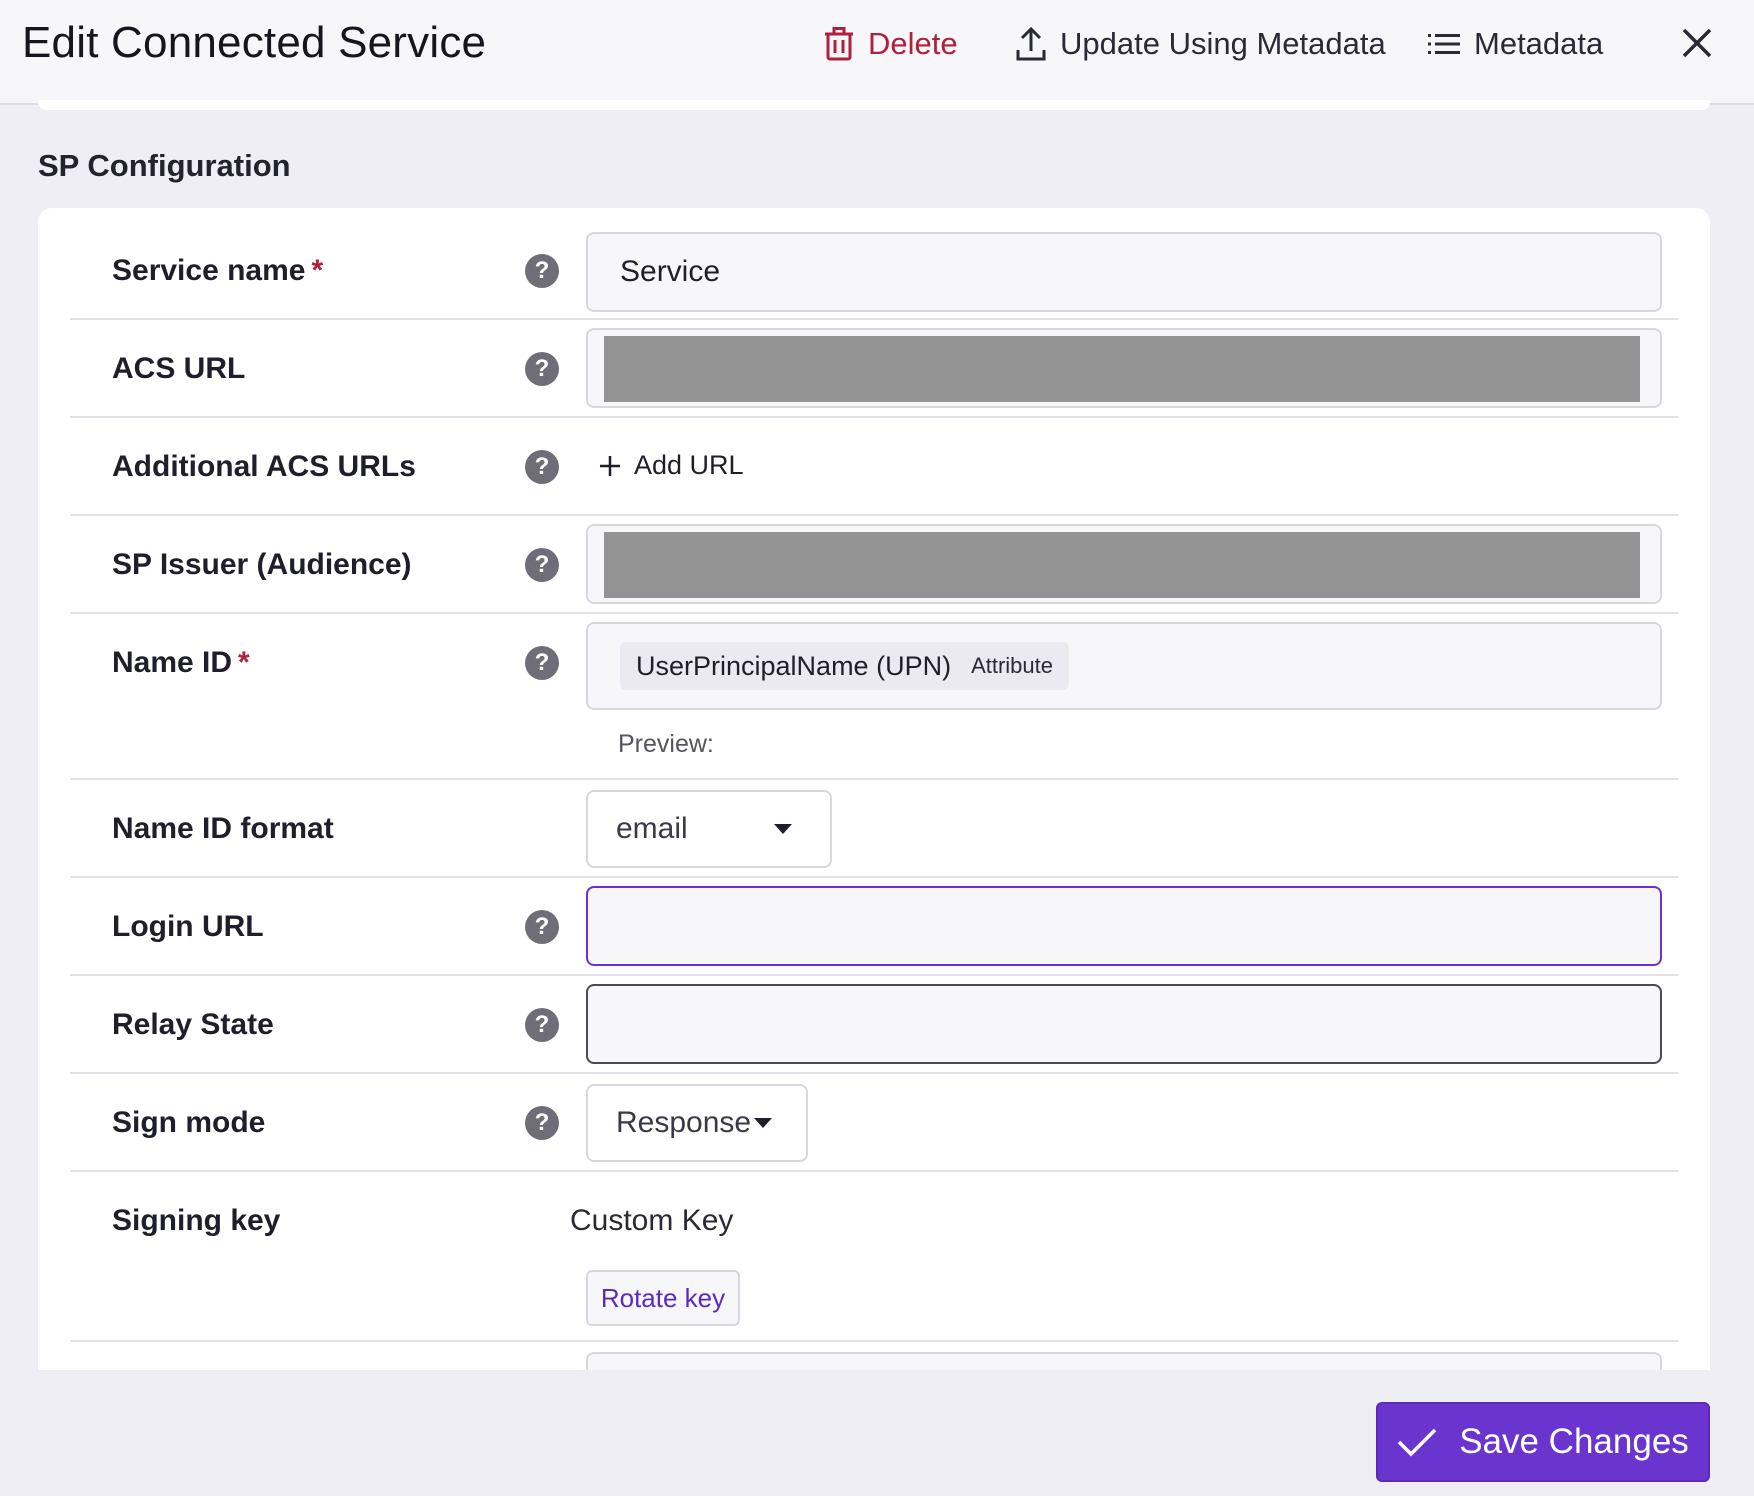  I want to click on row-service-name: Service name * ?, so click(874, 264).